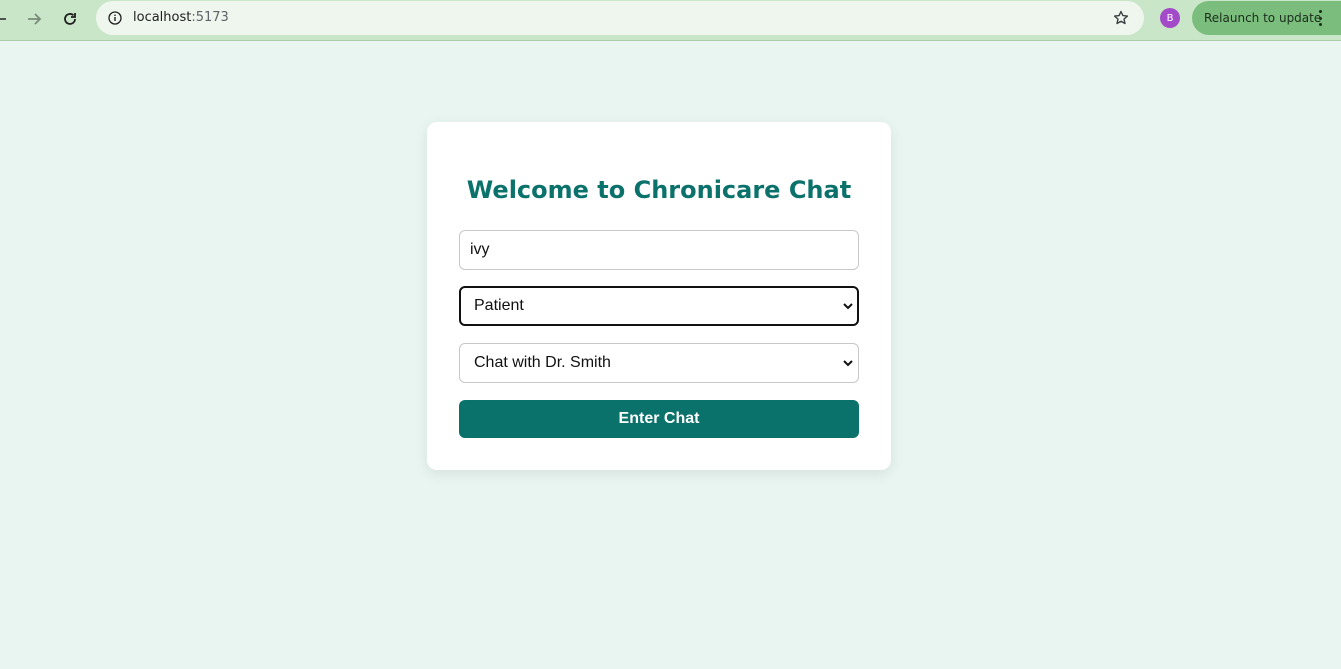  What do you see at coordinates (659, 363) in the screenshot?
I see `chat-partner-select: Chat with Dr. Smith` at bounding box center [659, 363].